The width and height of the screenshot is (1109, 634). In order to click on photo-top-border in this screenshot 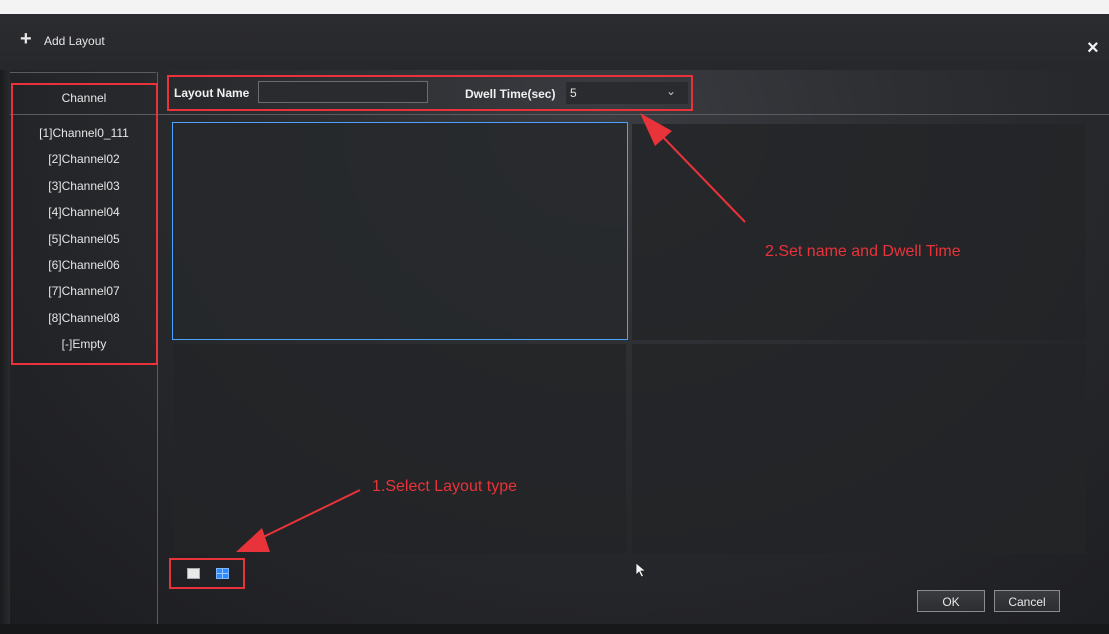, I will do `click(554, 7)`.